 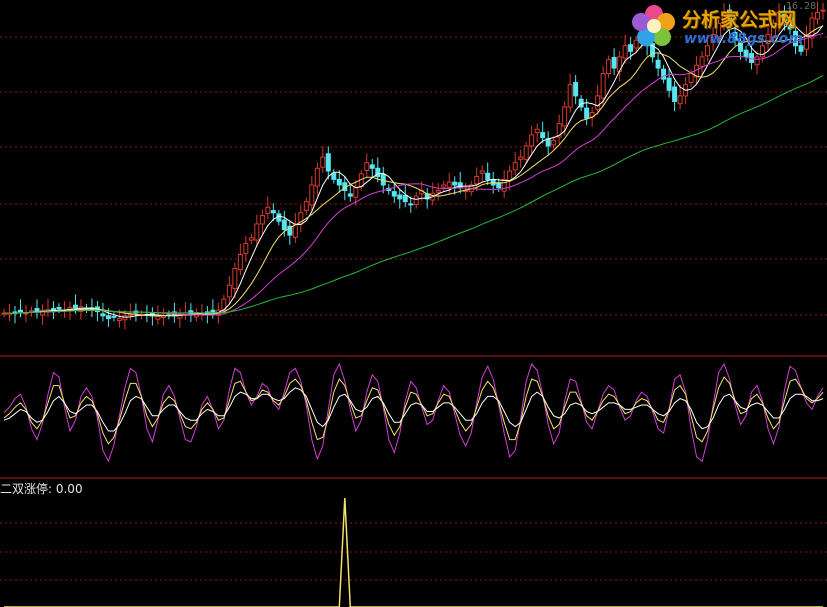 What do you see at coordinates (739, 20) in the screenshot?
I see `watermark-brand: 分析家公式网` at bounding box center [739, 20].